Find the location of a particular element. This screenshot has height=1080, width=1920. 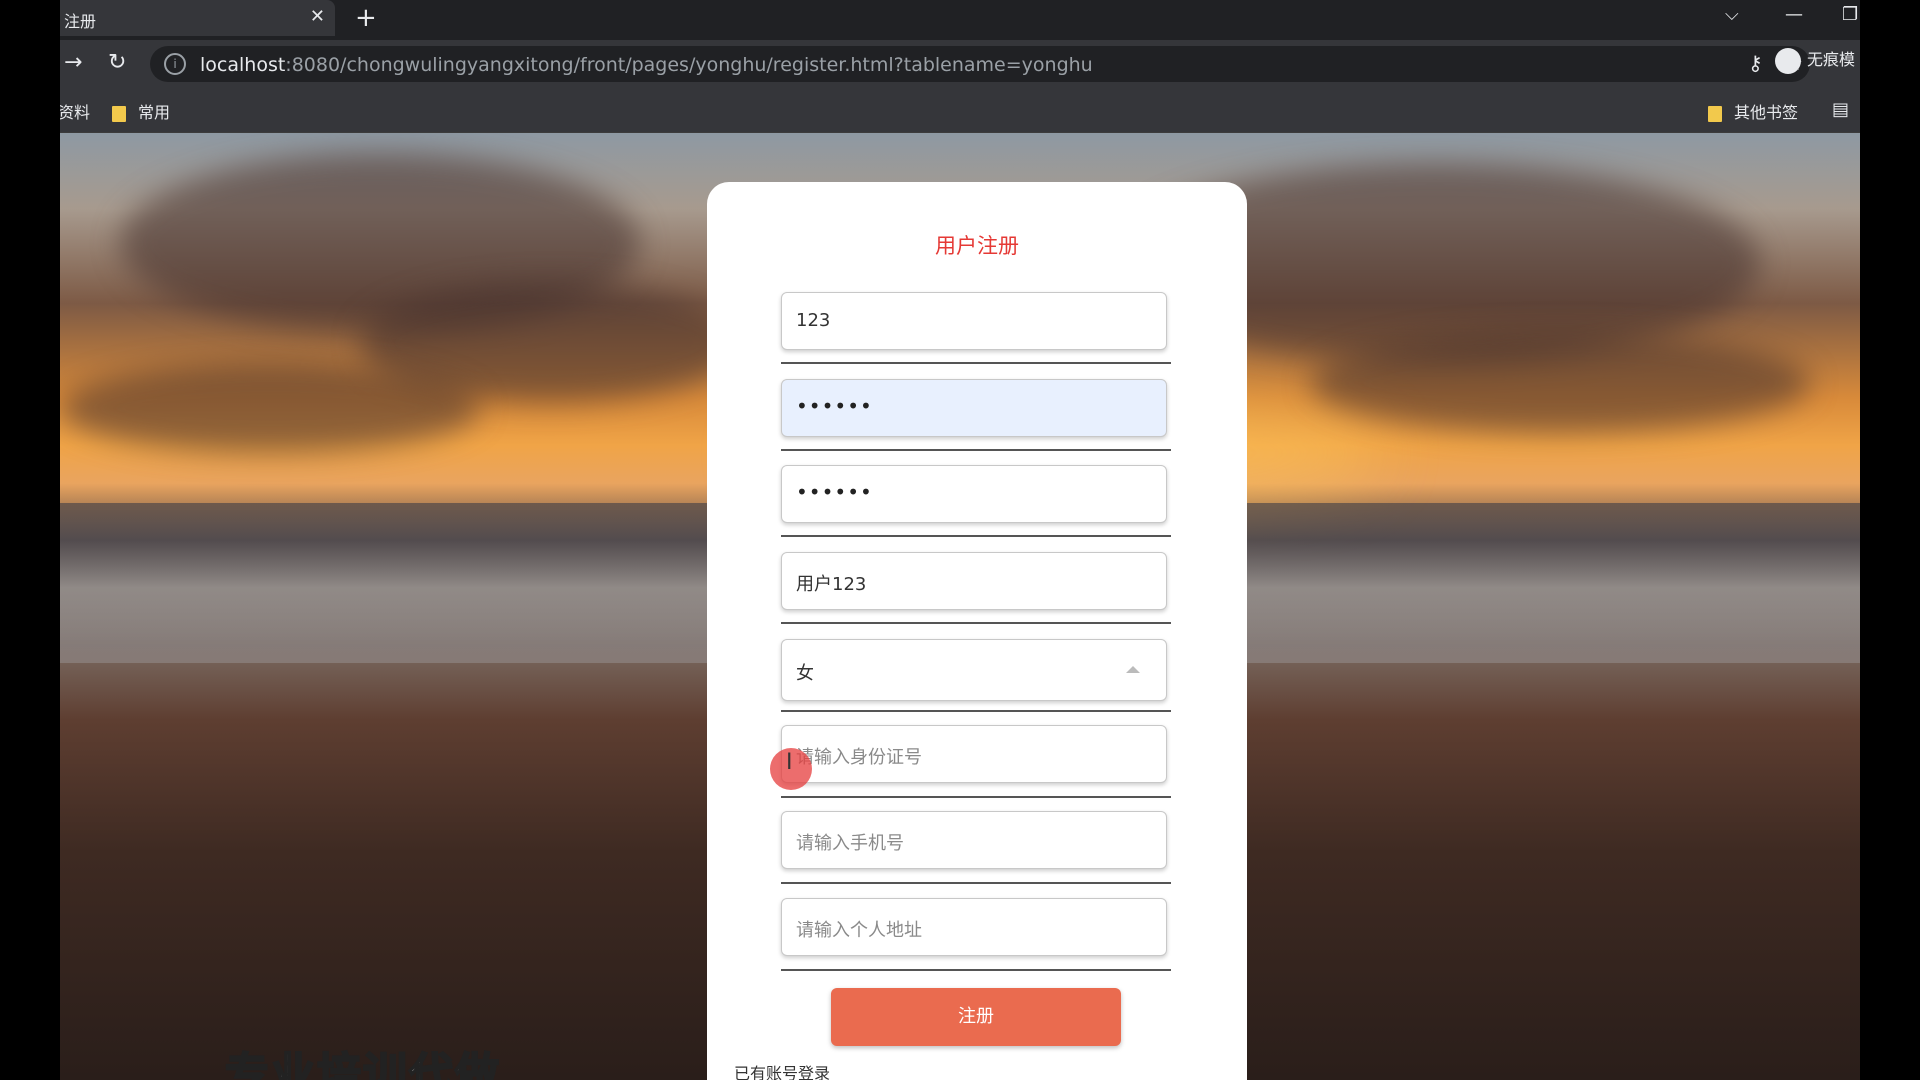

key-icon: ⚷ is located at coordinates (1755, 63).